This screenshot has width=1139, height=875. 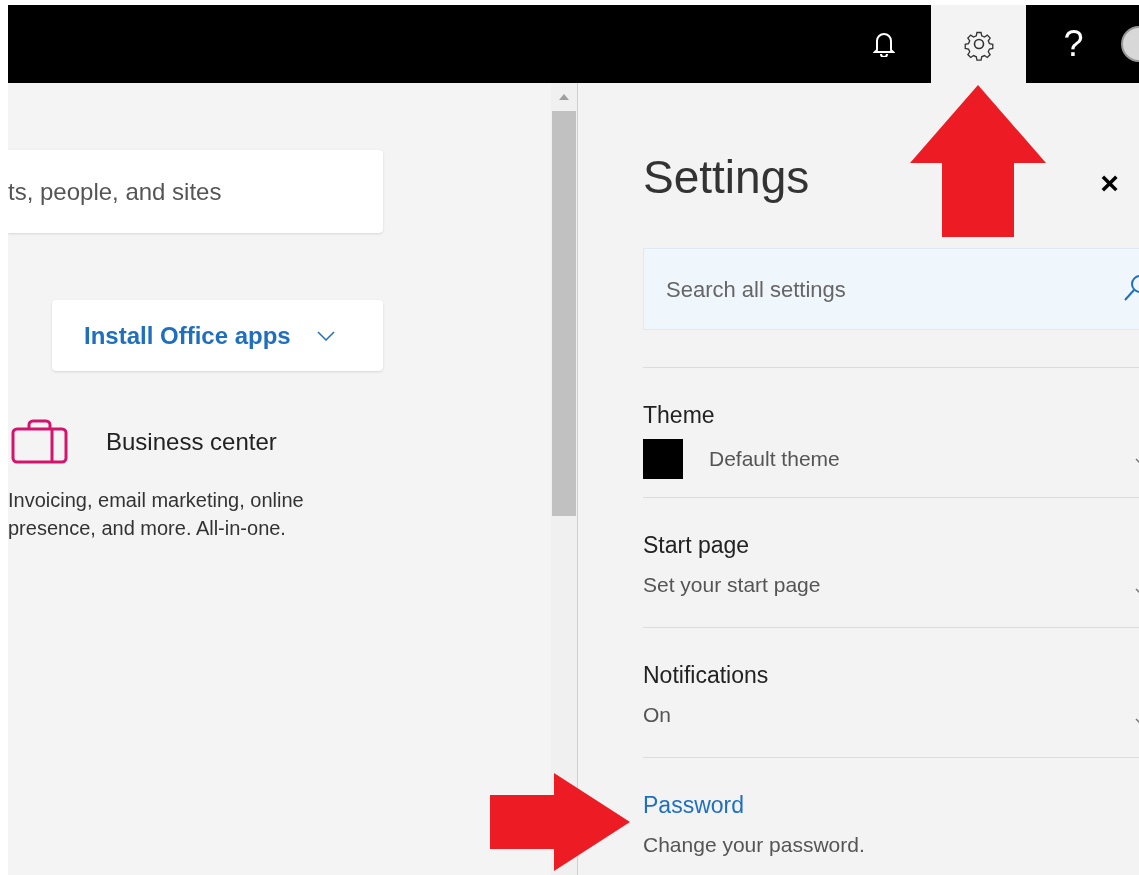 What do you see at coordinates (726, 177) in the screenshot?
I see `settings-title: Settings` at bounding box center [726, 177].